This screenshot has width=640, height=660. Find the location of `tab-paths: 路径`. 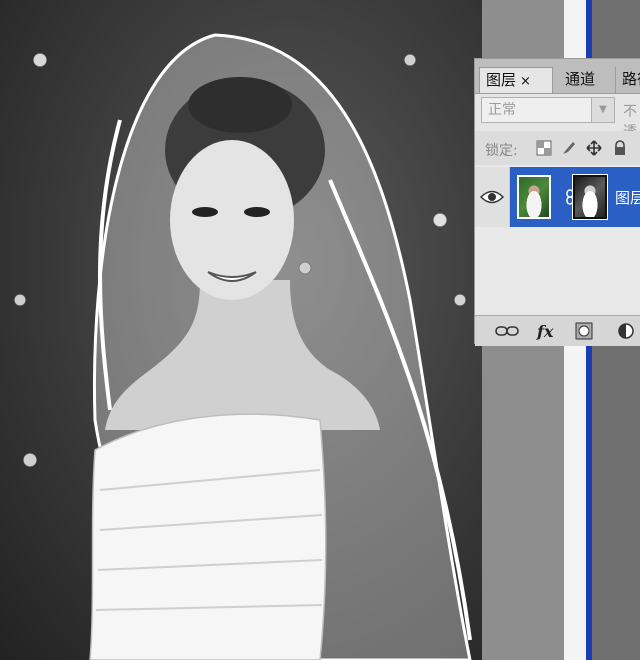

tab-paths: 路径 is located at coordinates (627, 80).